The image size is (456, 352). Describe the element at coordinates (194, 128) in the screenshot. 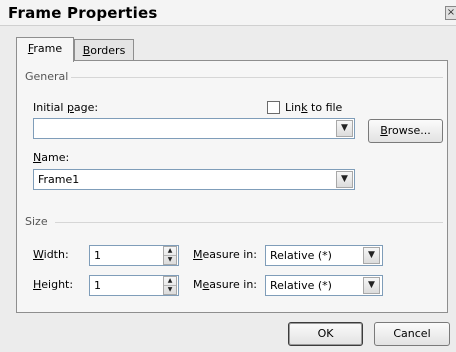

I see `initial-page-combobox` at that location.